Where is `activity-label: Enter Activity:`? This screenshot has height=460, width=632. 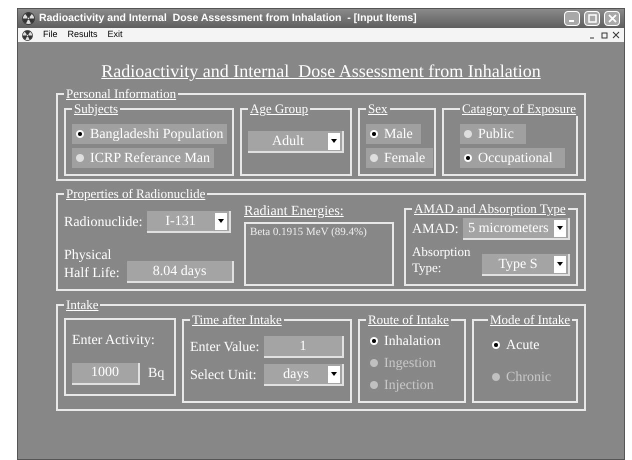 activity-label: Enter Activity: is located at coordinates (114, 341).